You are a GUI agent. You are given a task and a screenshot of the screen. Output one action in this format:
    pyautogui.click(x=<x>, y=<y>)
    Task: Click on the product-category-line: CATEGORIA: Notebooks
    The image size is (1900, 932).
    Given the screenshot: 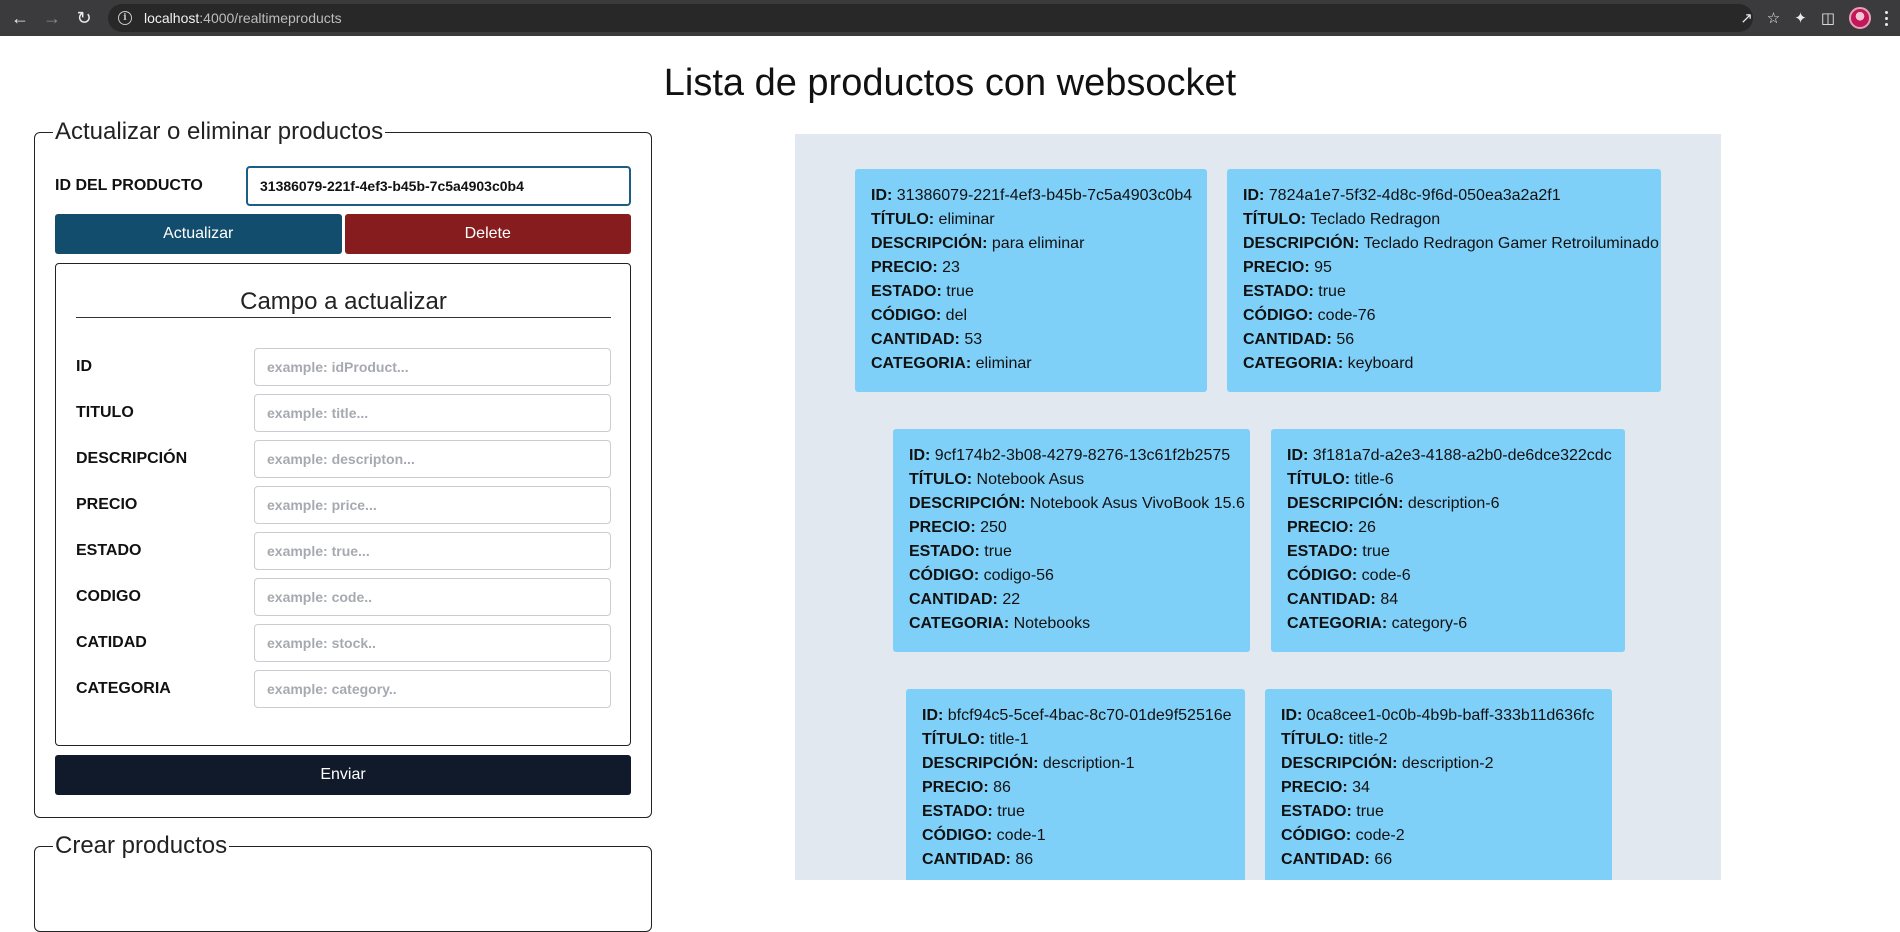 What is the action you would take?
    pyautogui.click(x=1000, y=623)
    